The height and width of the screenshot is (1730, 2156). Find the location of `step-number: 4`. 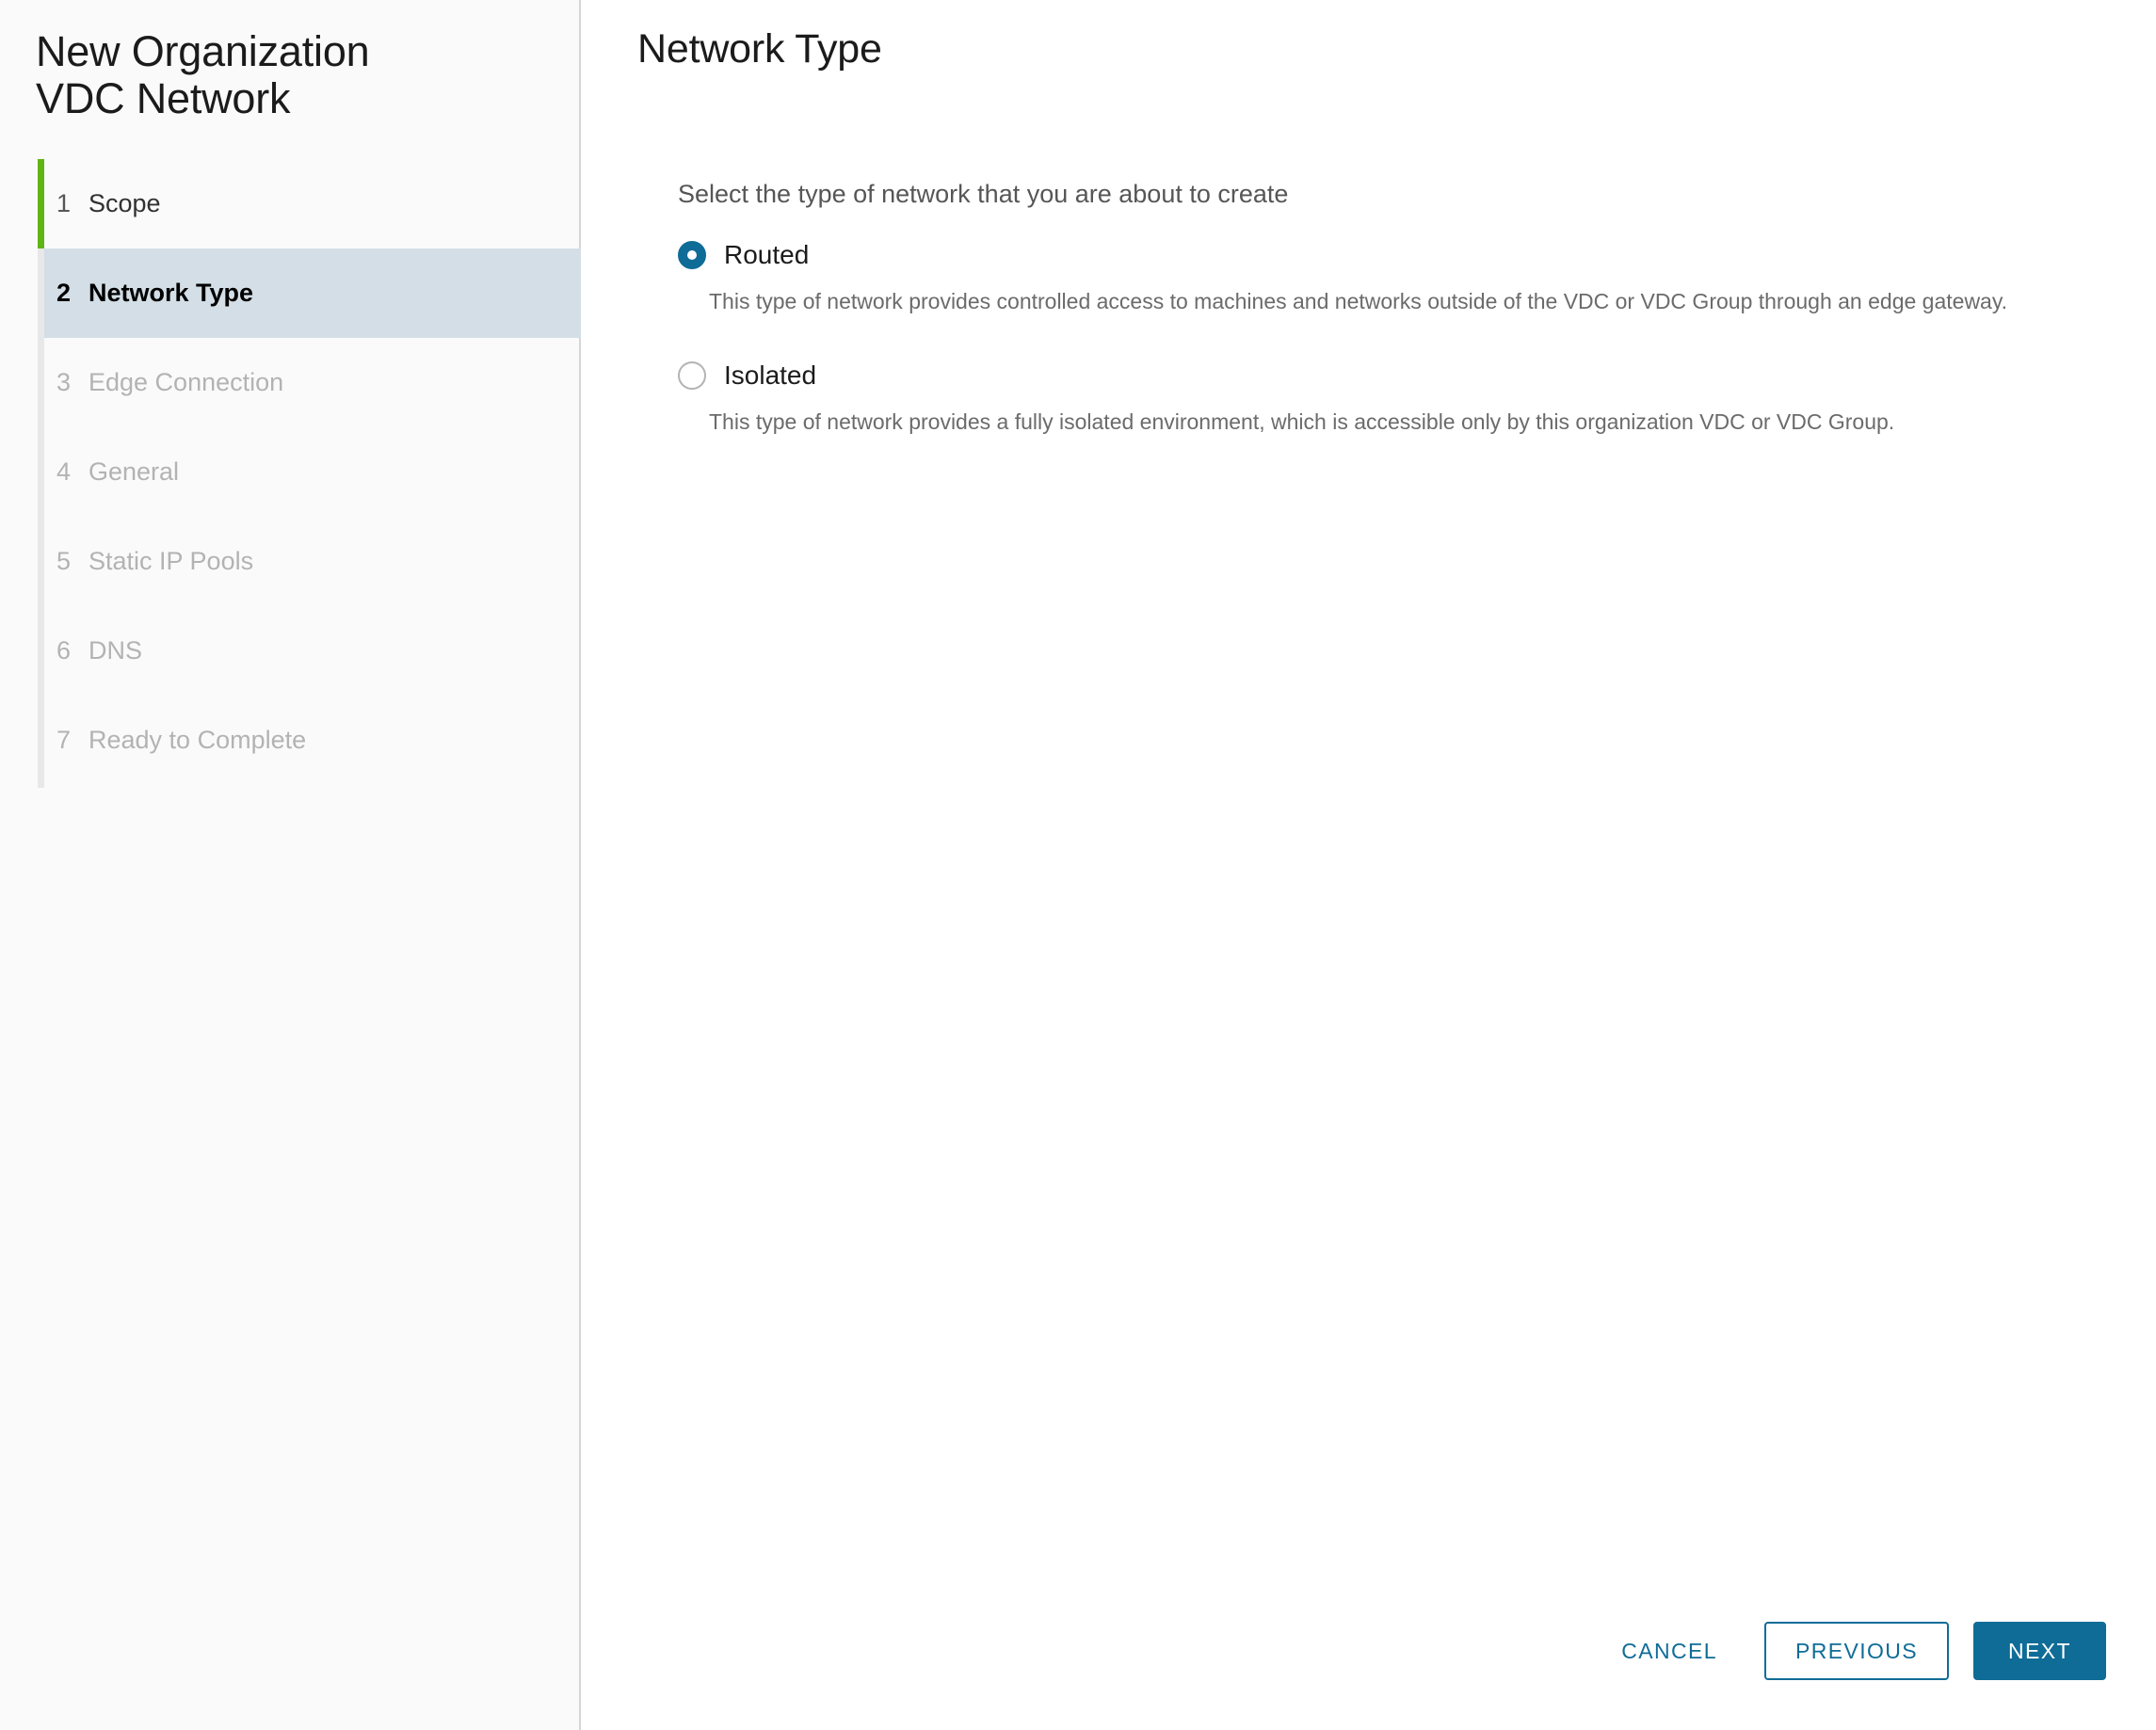

step-number: 4 is located at coordinates (64, 472).